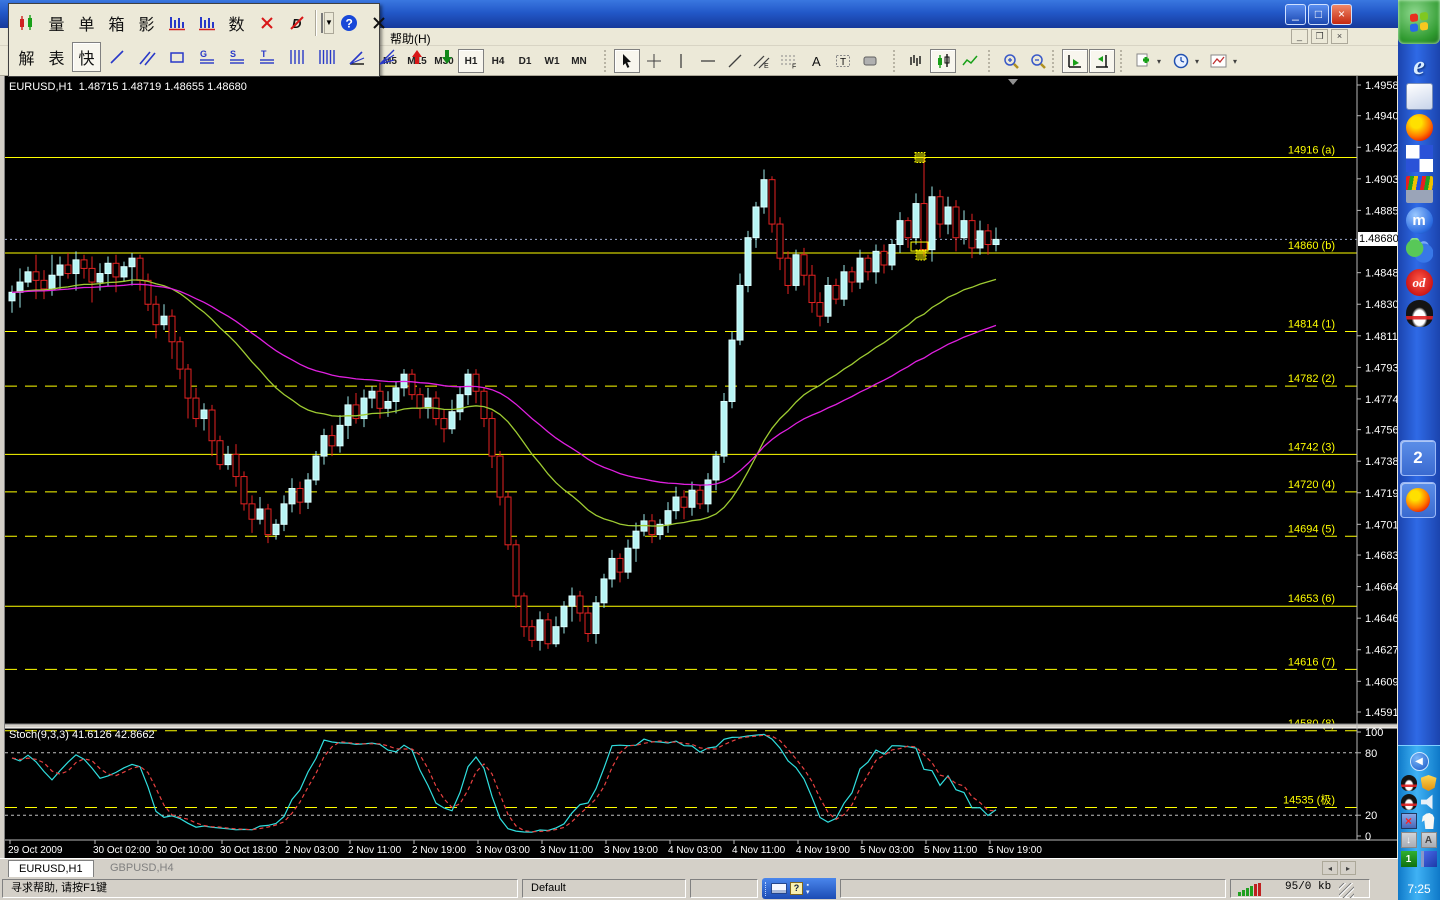 The image size is (1440, 900). I want to click on timeframe-w1-button: W1, so click(552, 61).